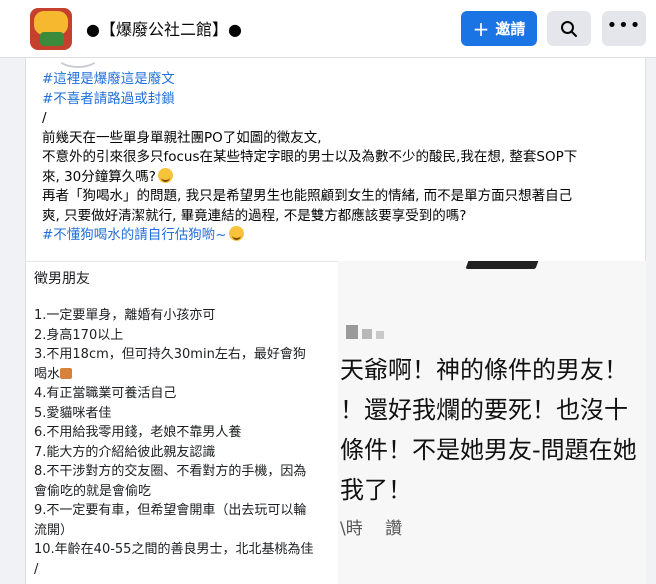  What do you see at coordinates (93, 491) in the screenshot?
I see `list-item: 會偷吃的就是會偷吃` at bounding box center [93, 491].